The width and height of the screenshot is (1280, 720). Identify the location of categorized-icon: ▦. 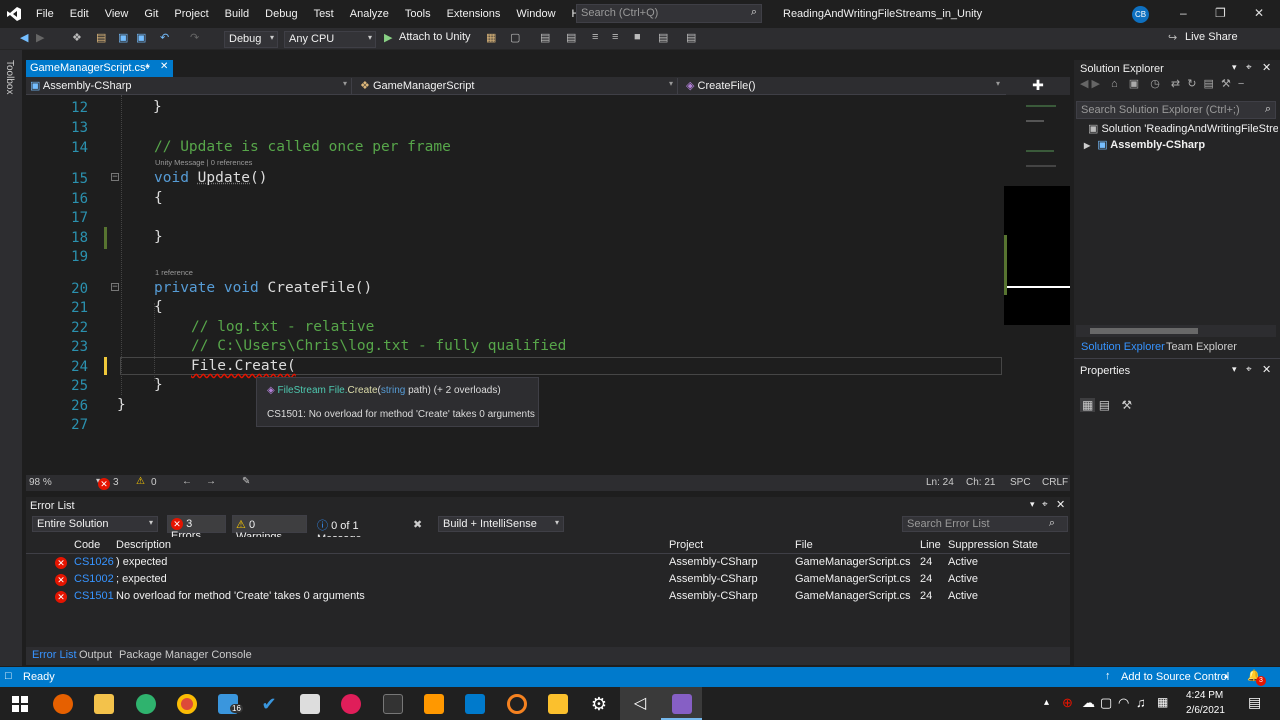
(1088, 405).